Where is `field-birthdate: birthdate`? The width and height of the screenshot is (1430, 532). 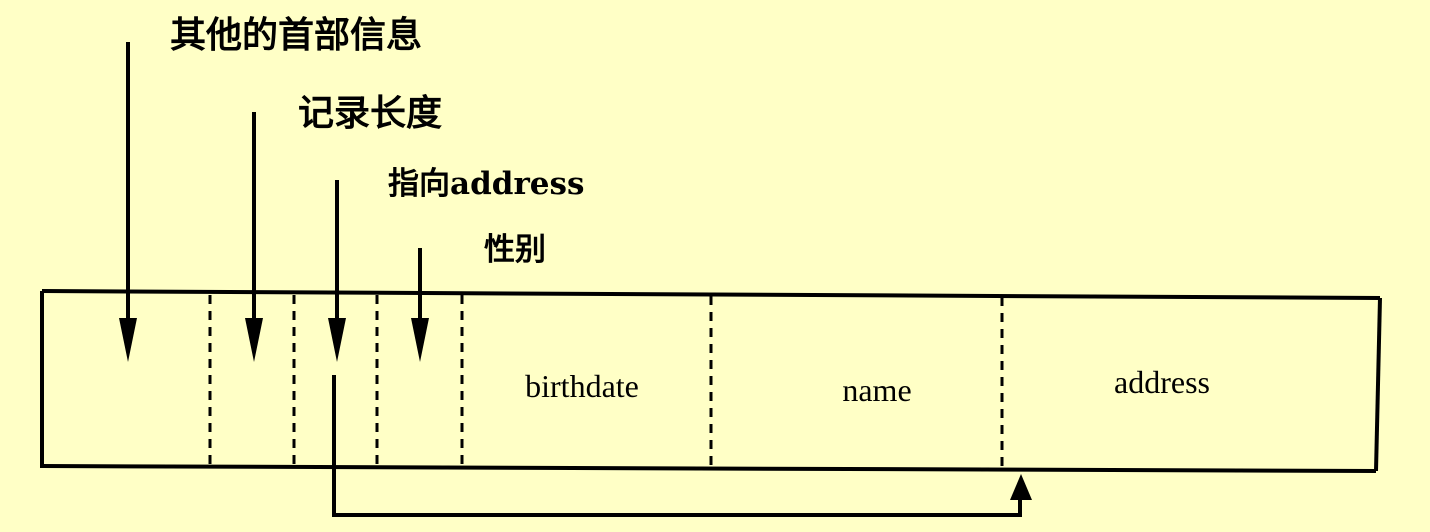 field-birthdate: birthdate is located at coordinates (582, 386).